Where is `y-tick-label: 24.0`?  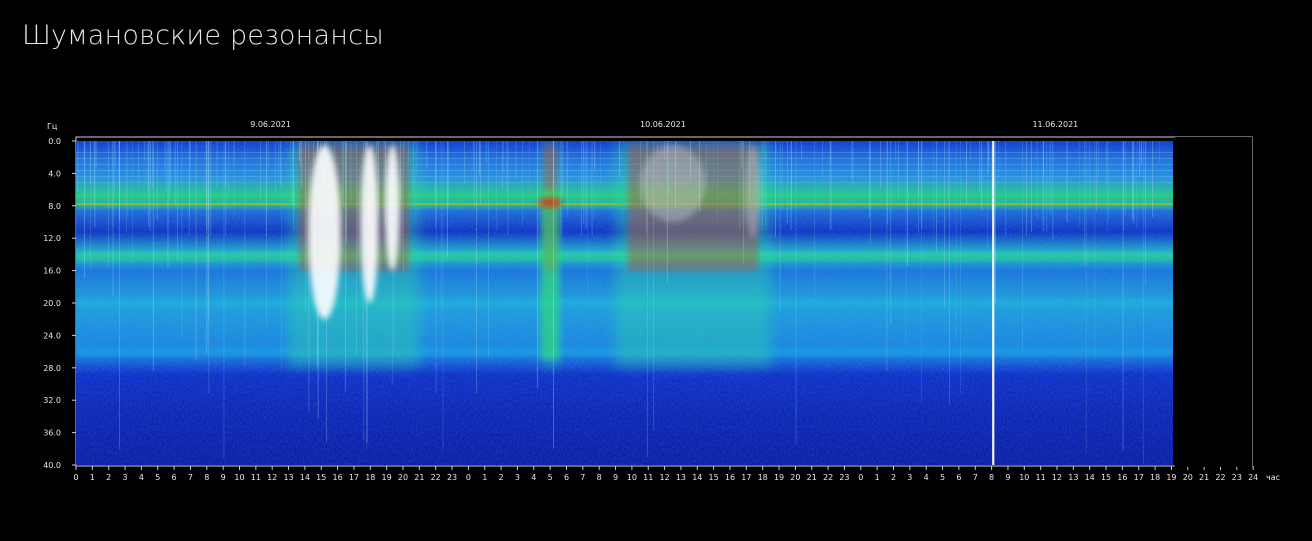 y-tick-label: 24.0 is located at coordinates (52, 335).